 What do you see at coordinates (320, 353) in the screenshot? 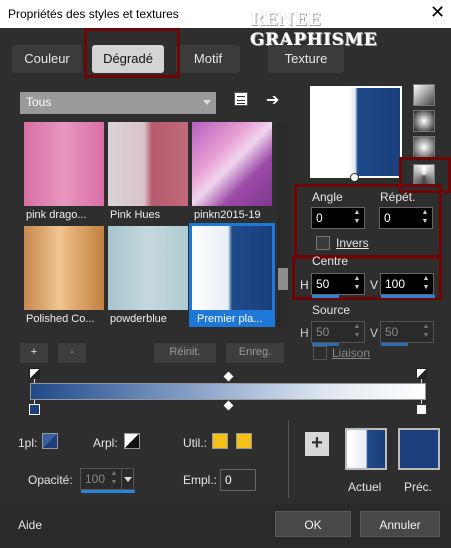
I see `link-checkbox` at bounding box center [320, 353].